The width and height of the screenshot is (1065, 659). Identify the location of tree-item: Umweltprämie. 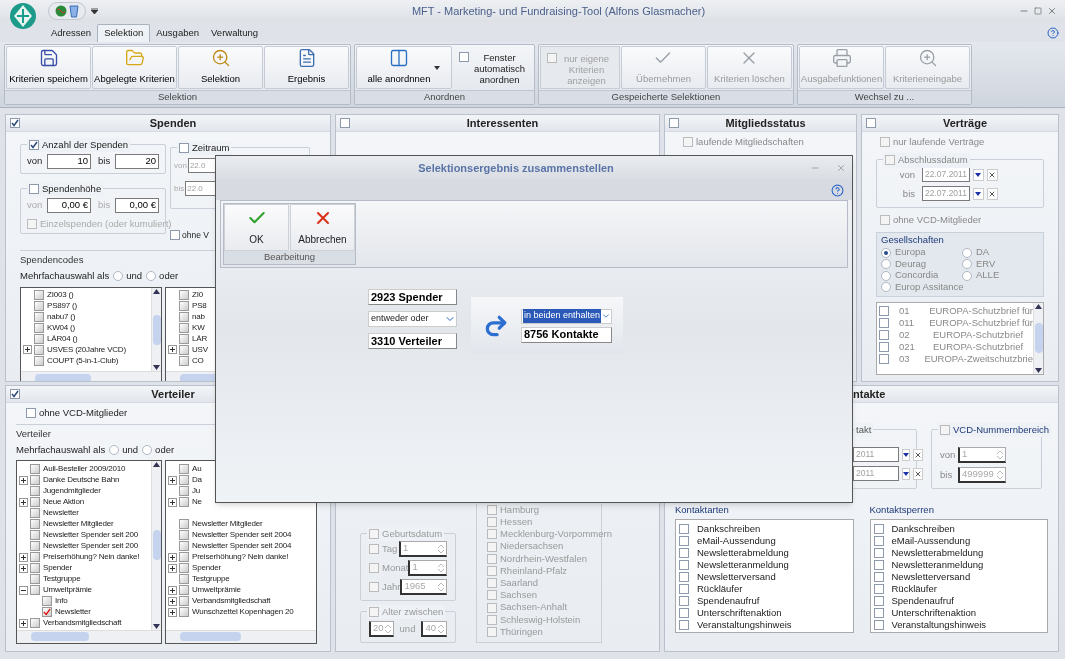
(67, 590).